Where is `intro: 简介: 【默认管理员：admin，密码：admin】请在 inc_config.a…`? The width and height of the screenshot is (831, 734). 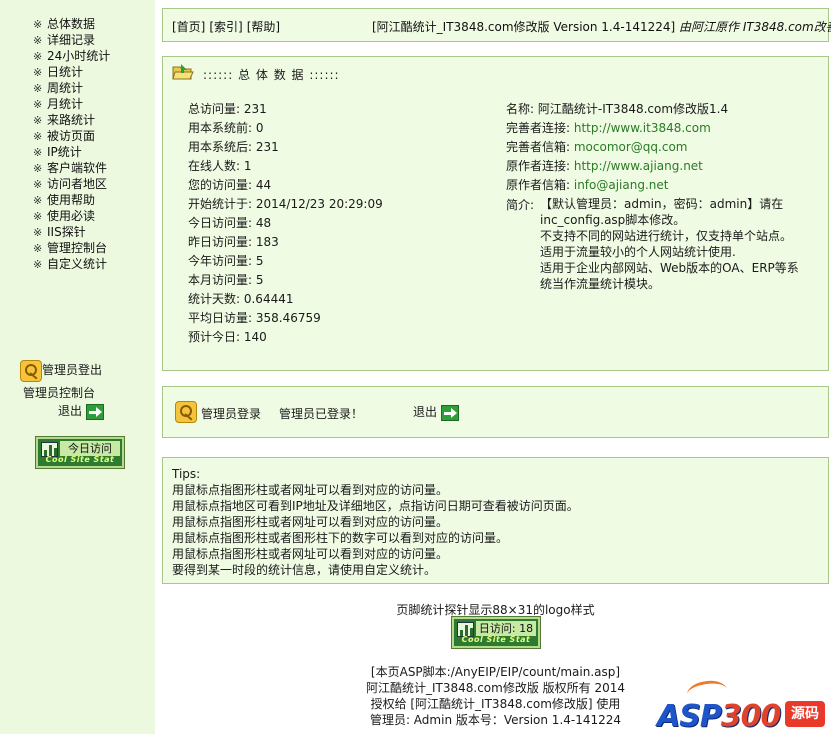 intro: 简介: 【默认管理员：admin，密码：admin】请在 inc_config.a… is located at coordinates (665, 244).